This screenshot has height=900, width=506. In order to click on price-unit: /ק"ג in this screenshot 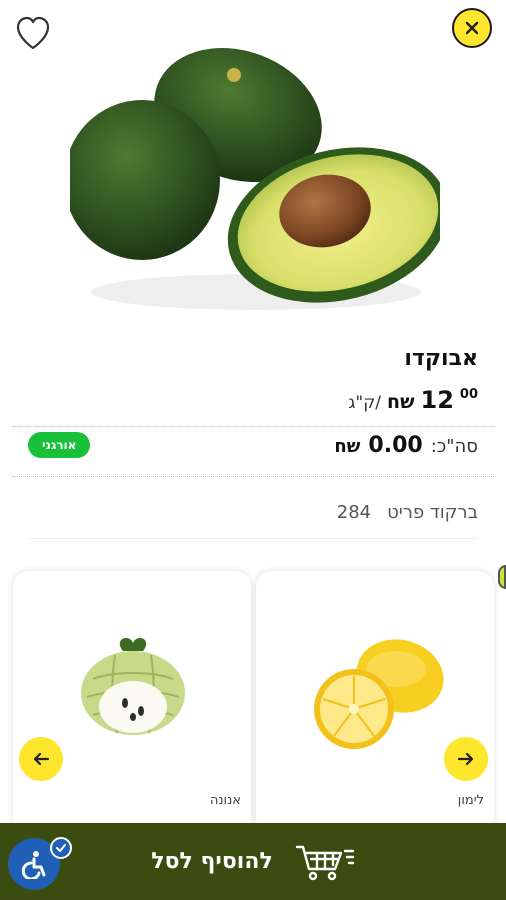, I will do `click(365, 403)`.